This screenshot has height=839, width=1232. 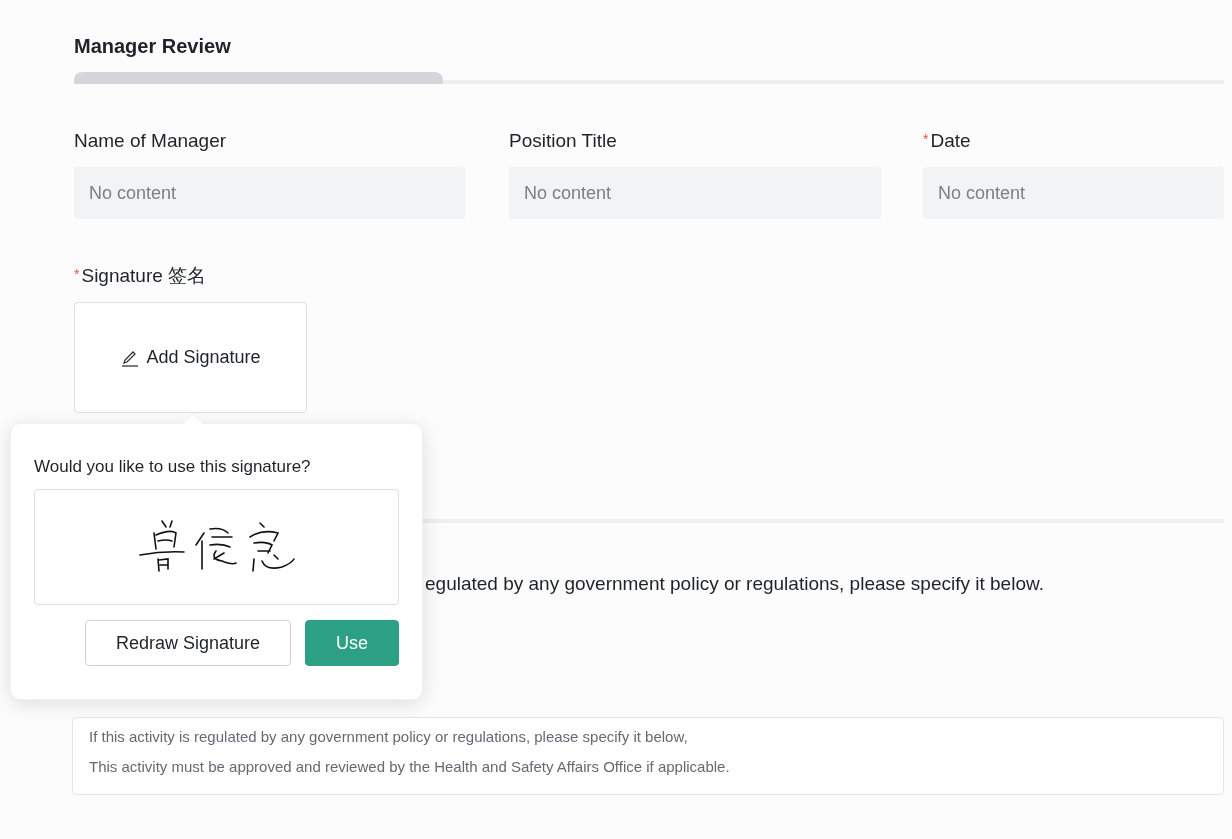 I want to click on redraw-button: Redraw Signature, so click(x=188, y=643).